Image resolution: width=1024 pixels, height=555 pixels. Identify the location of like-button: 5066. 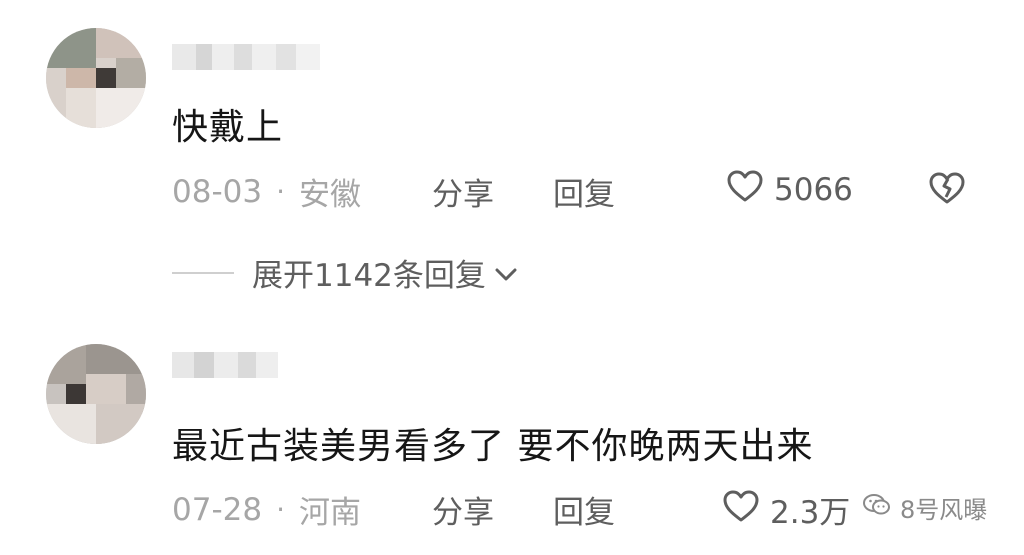
(789, 190).